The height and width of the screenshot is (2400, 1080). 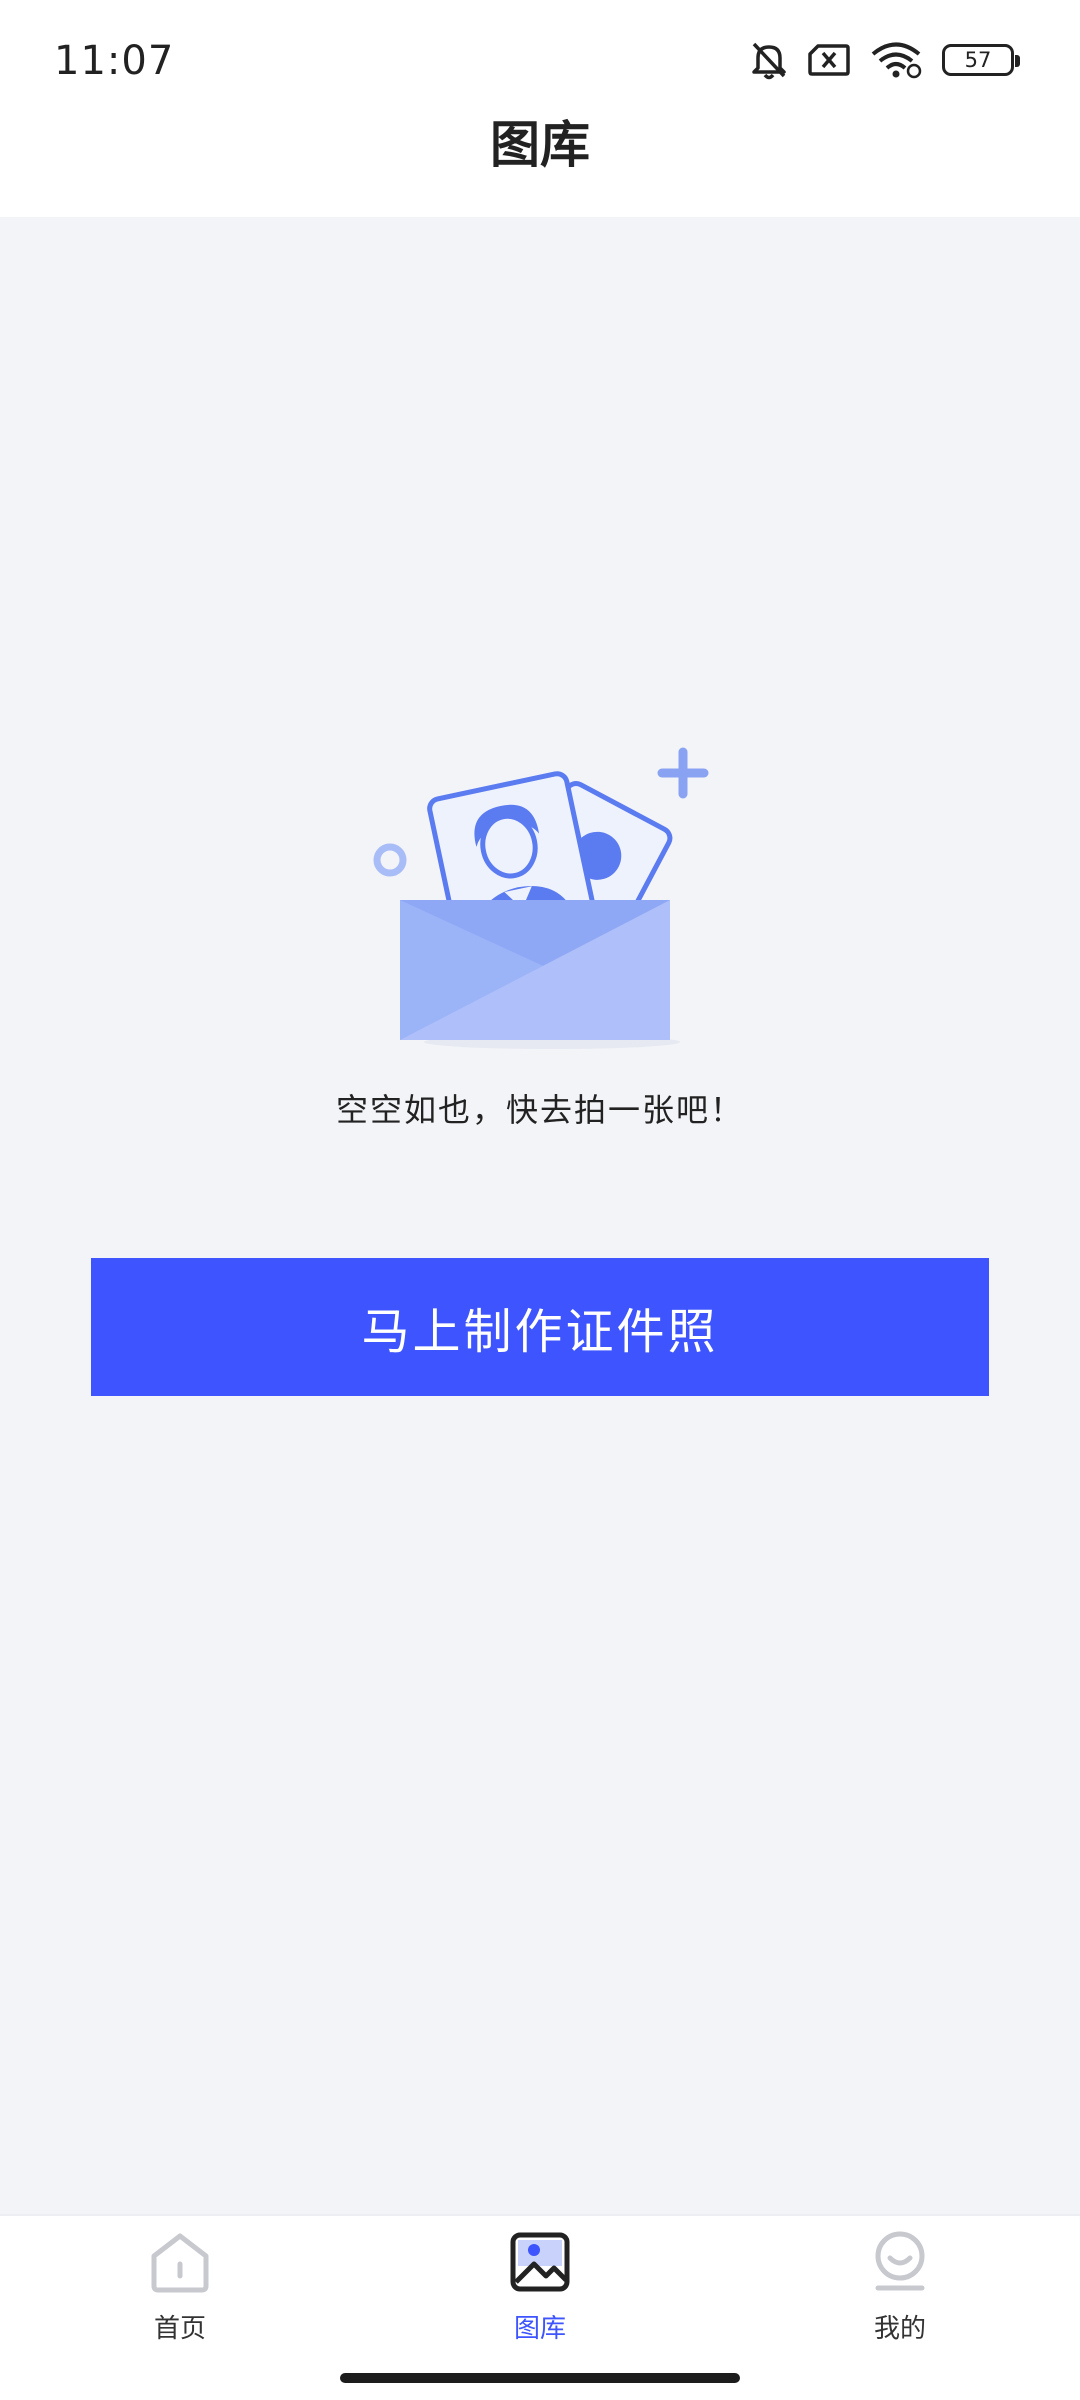 What do you see at coordinates (540, 2262) in the screenshot?
I see `gallery-icon` at bounding box center [540, 2262].